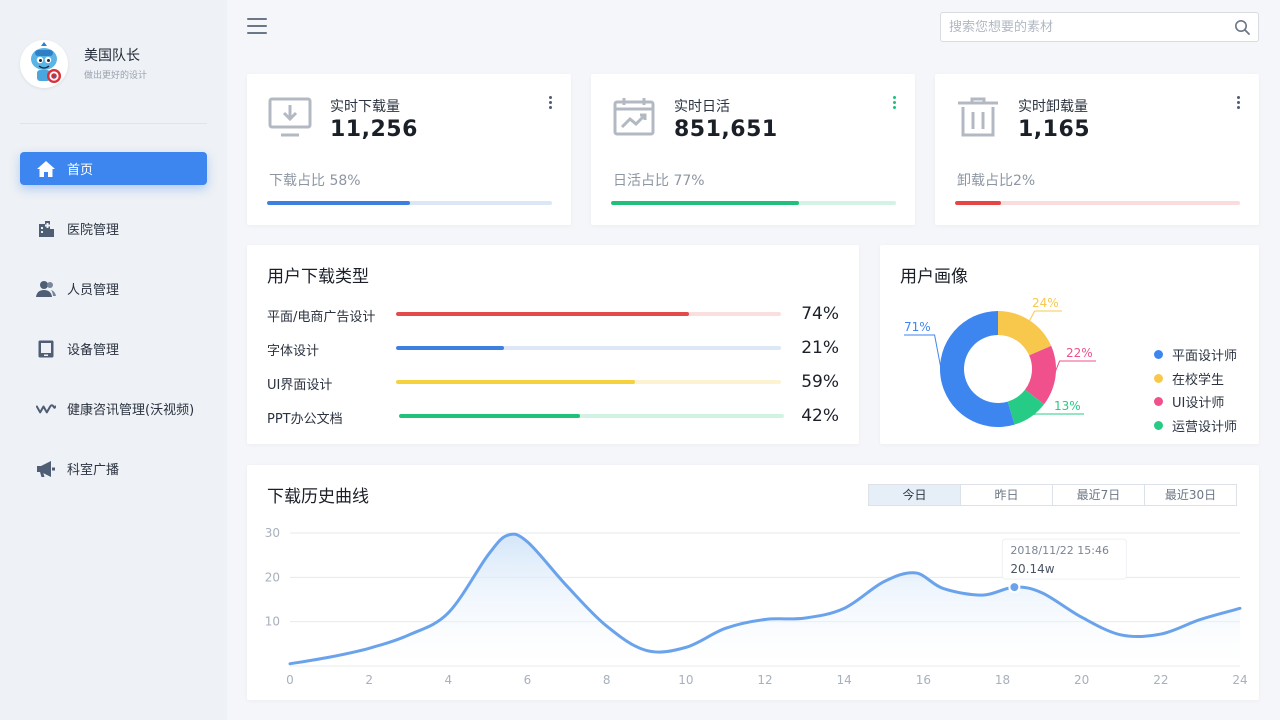 This screenshot has width=1280, height=720. Describe the element at coordinates (685, 680) in the screenshot. I see `x-tick-label: 10` at that location.